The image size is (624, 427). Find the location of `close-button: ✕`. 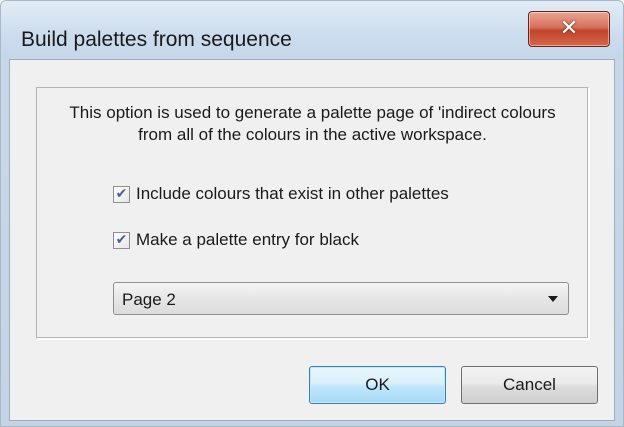

close-button: ✕ is located at coordinates (569, 29).